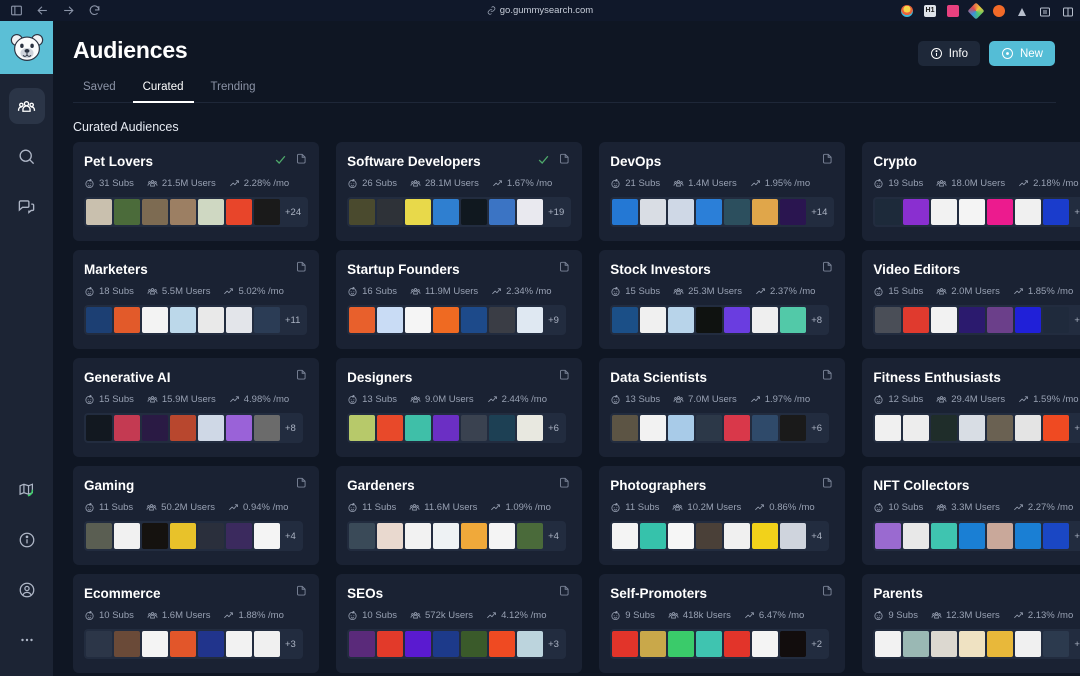 This screenshot has width=1080, height=676. What do you see at coordinates (27, 540) in the screenshot?
I see `sidebar-item-info` at bounding box center [27, 540].